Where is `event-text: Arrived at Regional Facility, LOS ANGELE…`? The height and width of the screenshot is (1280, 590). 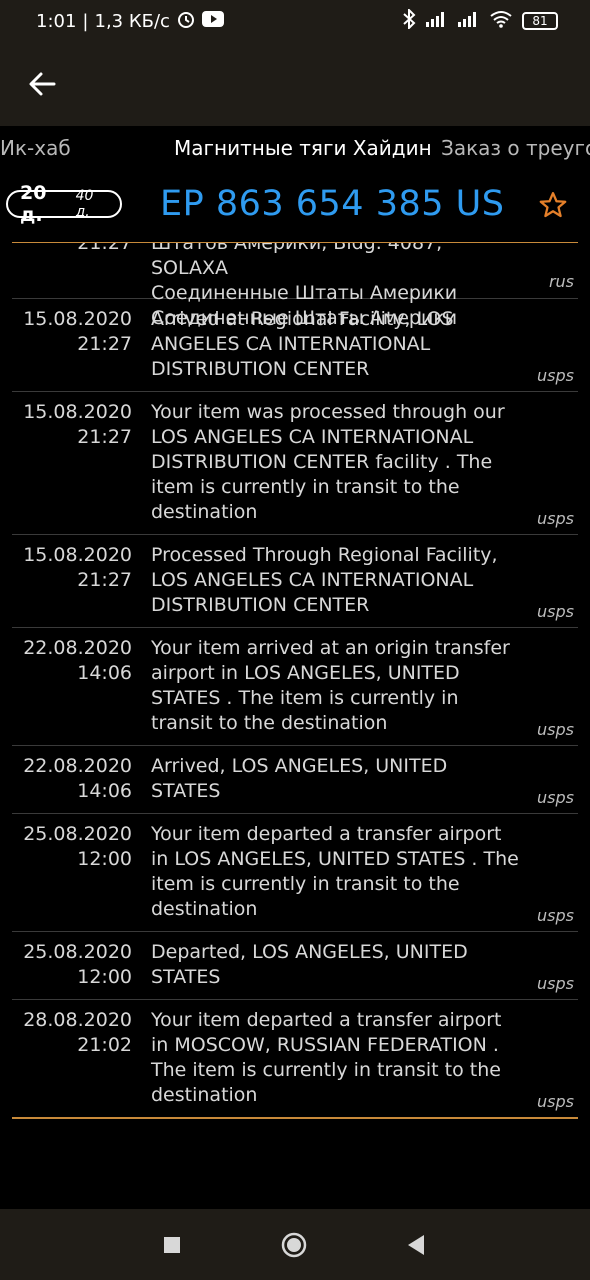 event-text: Arrived at Regional Facility, LOS ANGELE… is located at coordinates (302, 344).